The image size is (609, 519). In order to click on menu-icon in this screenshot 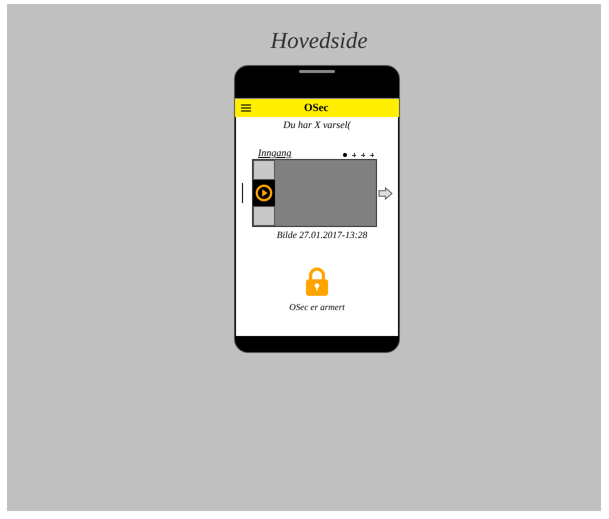, I will do `click(246, 108)`.